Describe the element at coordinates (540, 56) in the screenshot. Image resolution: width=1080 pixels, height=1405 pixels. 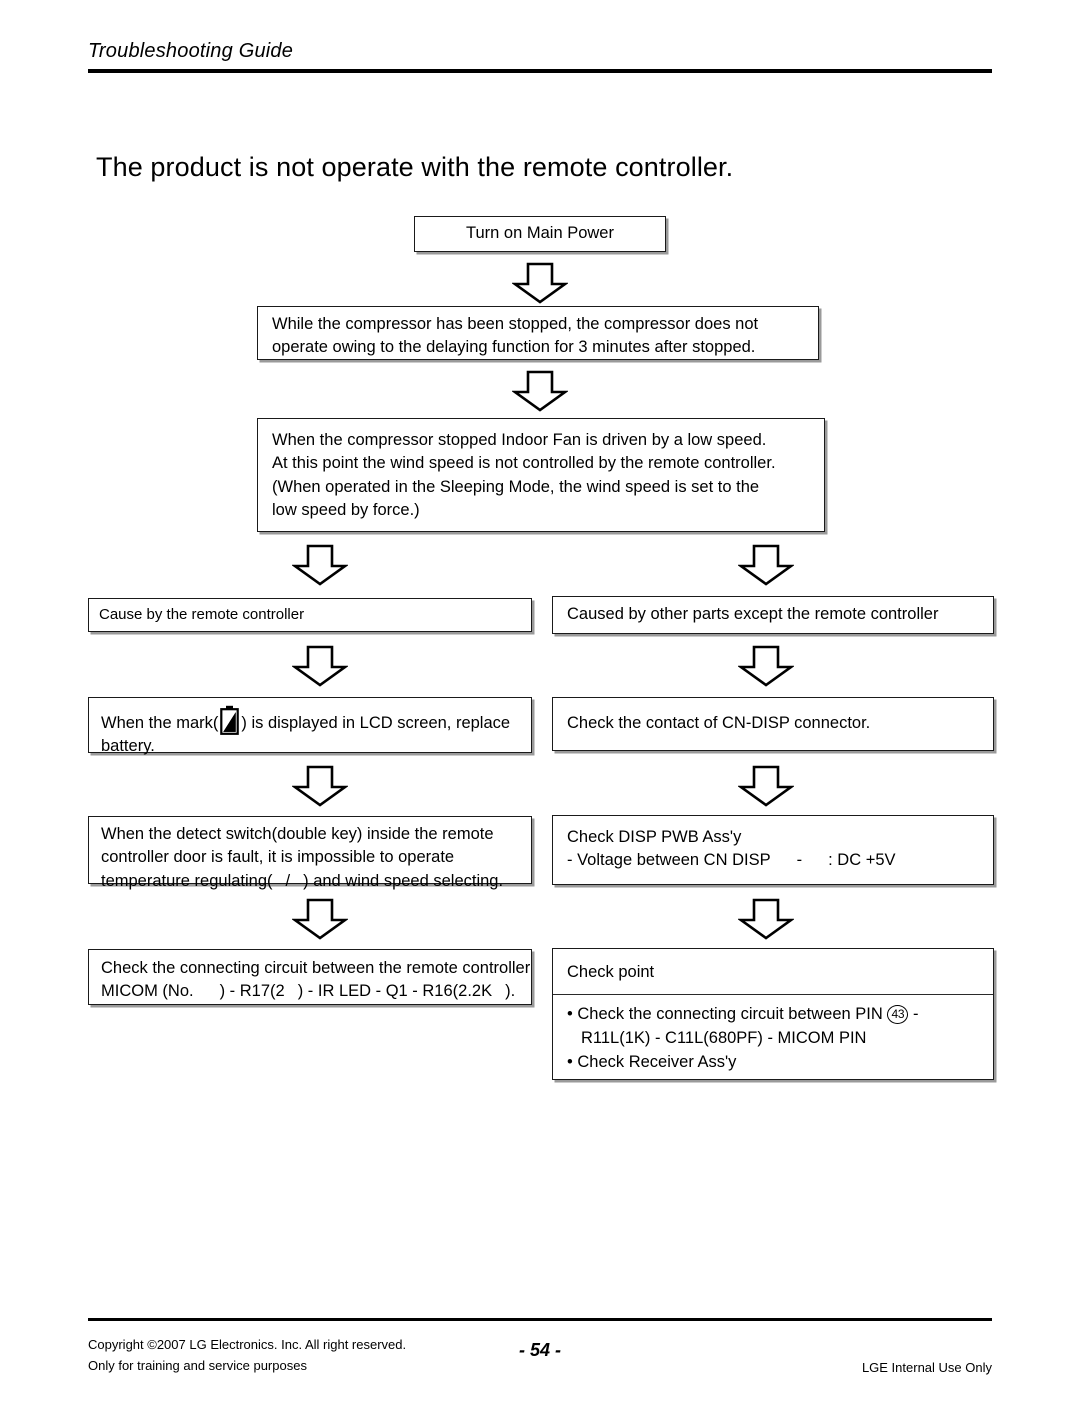
I see `page-header: Troubleshooting Guide` at that location.